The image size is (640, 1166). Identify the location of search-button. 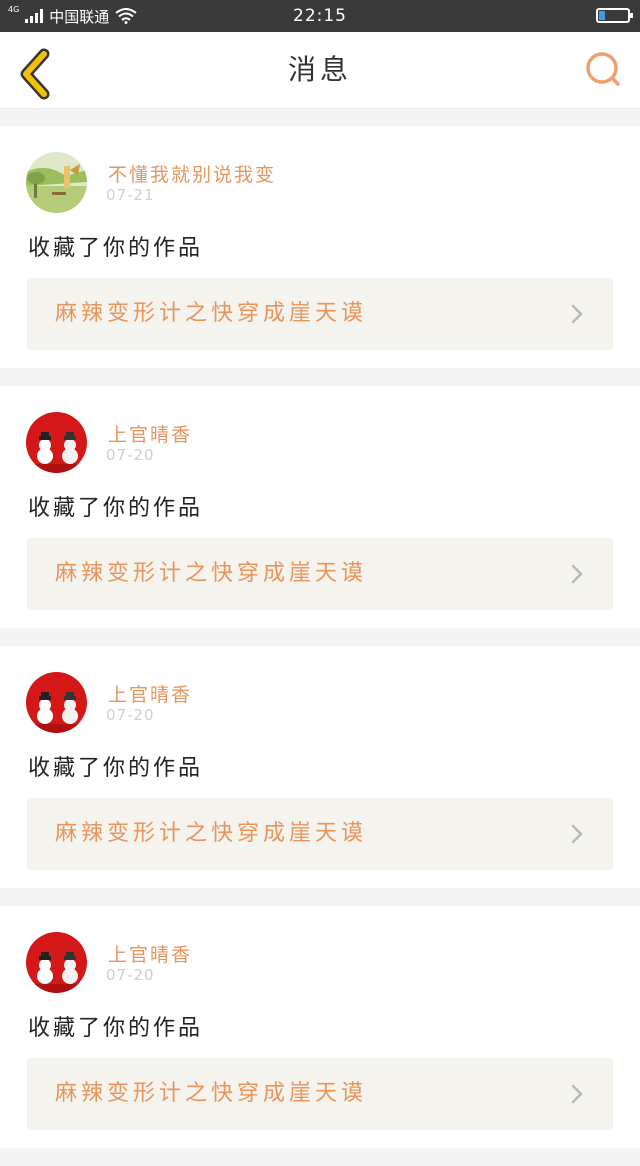
(604, 70).